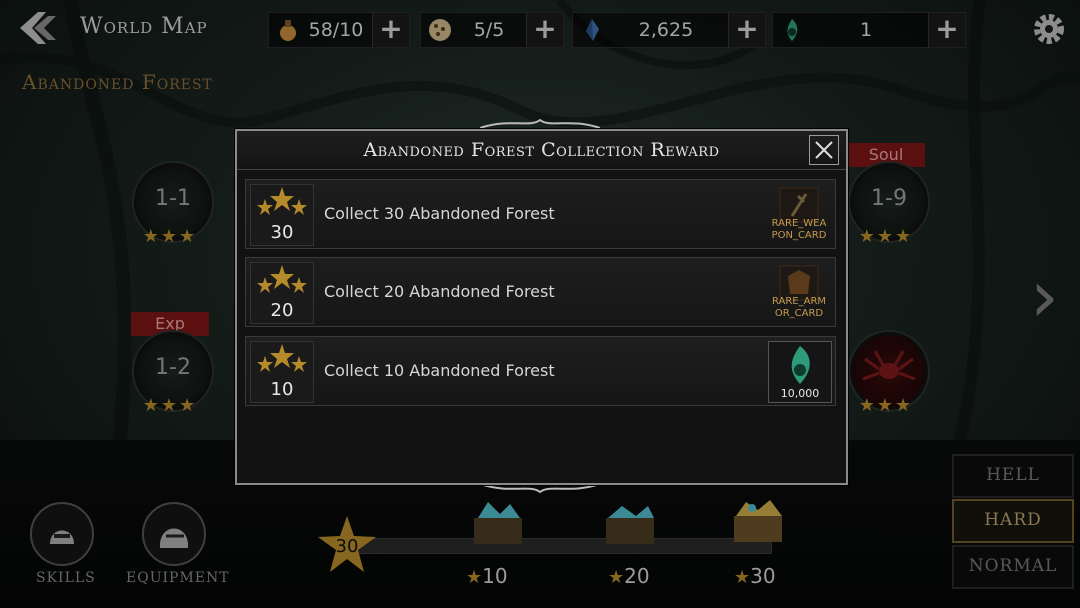  I want to click on close-icon, so click(824, 150).